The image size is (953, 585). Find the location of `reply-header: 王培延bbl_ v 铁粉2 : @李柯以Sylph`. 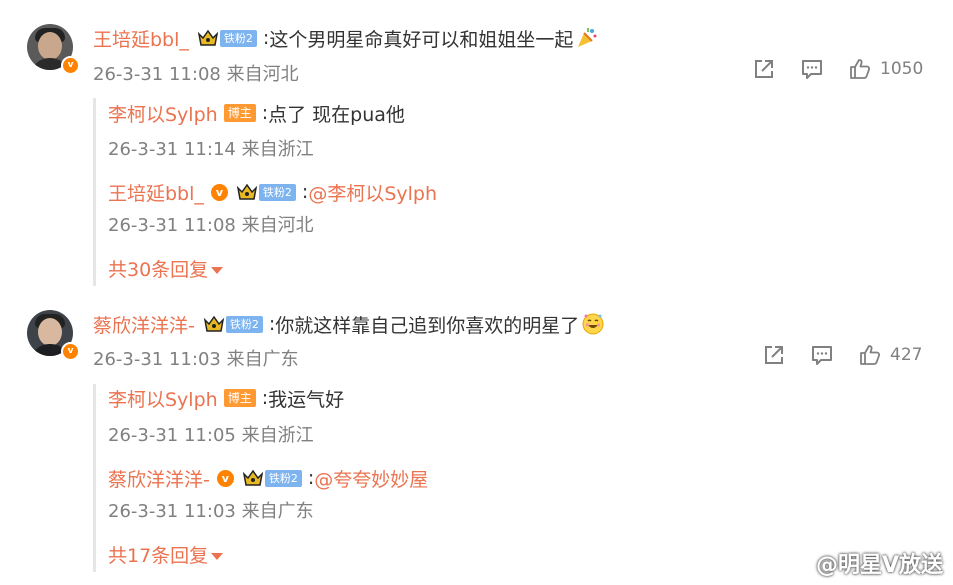

reply-header: 王培延bbl_ v 铁粉2 : @李柯以Sylph is located at coordinates (272, 192).